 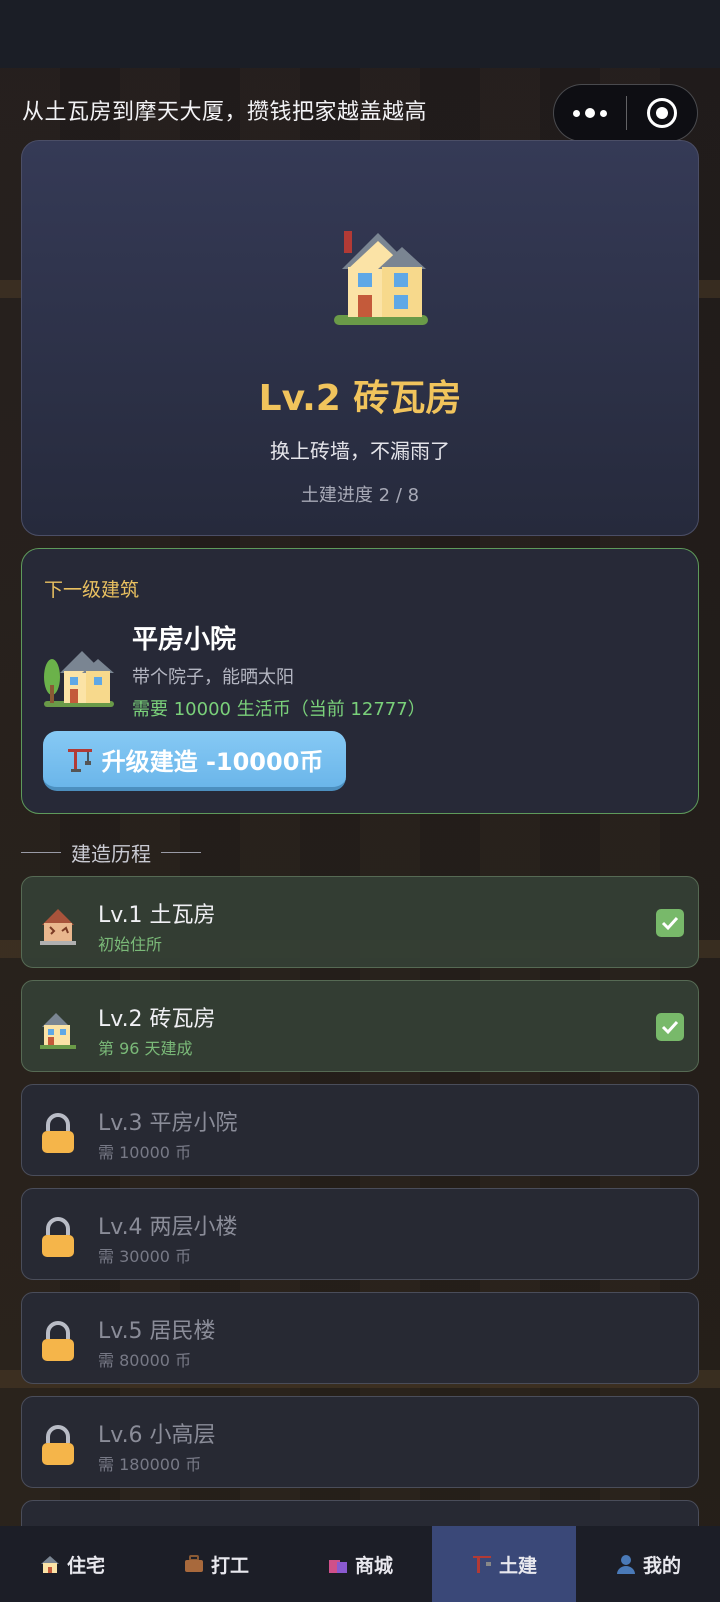 I want to click on target-icon, so click(x=662, y=113).